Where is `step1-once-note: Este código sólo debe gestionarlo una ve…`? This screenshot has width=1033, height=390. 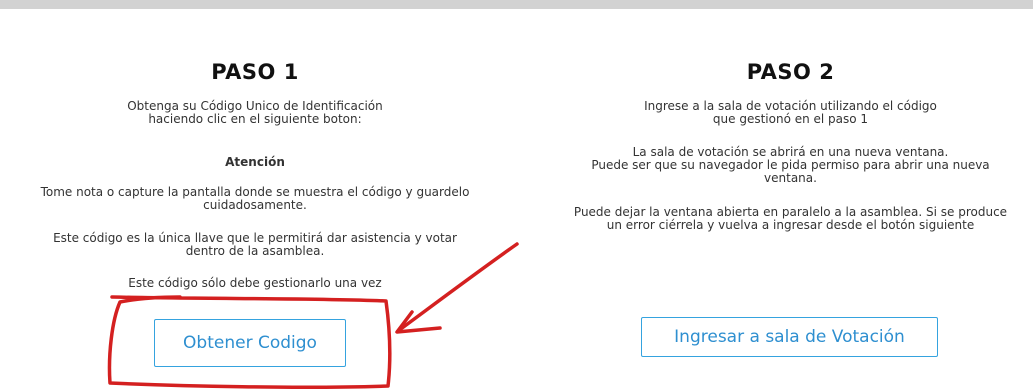 step1-once-note: Este código sólo debe gestionarlo una ve… is located at coordinates (255, 283).